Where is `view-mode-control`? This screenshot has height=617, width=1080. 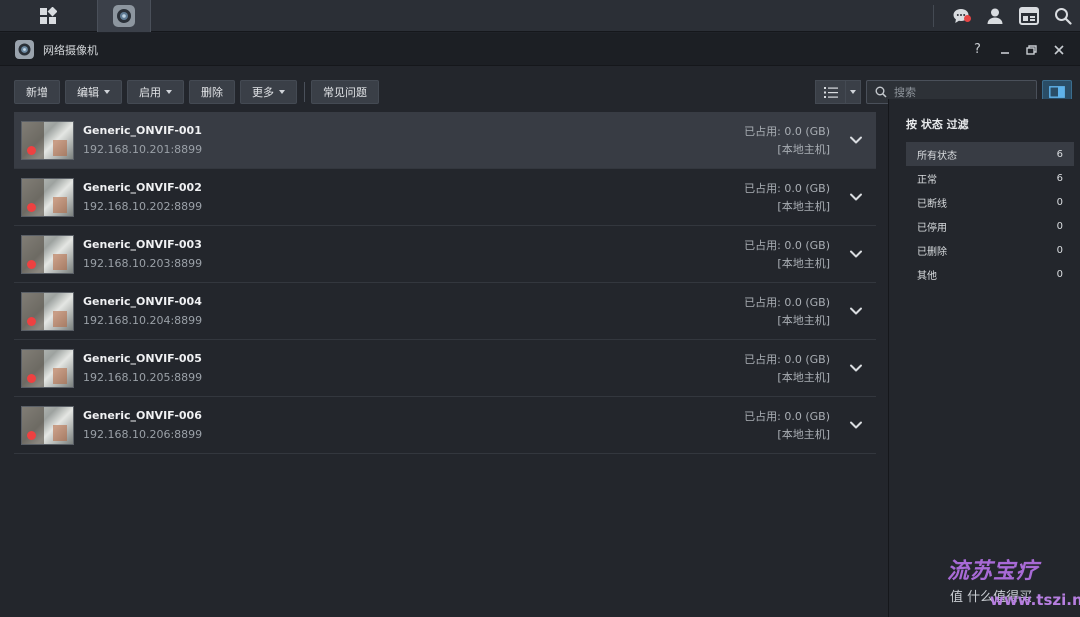 view-mode-control is located at coordinates (838, 92).